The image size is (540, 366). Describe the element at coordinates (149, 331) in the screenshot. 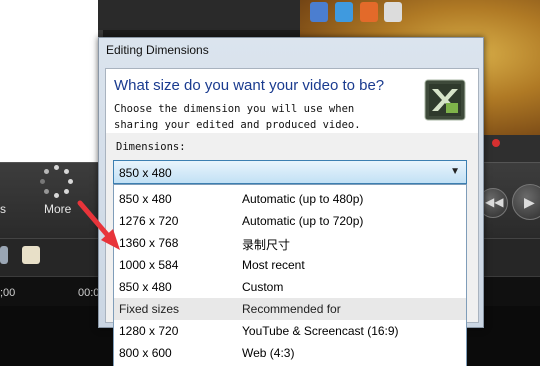

I see `option-size: 1280 x 720` at that location.